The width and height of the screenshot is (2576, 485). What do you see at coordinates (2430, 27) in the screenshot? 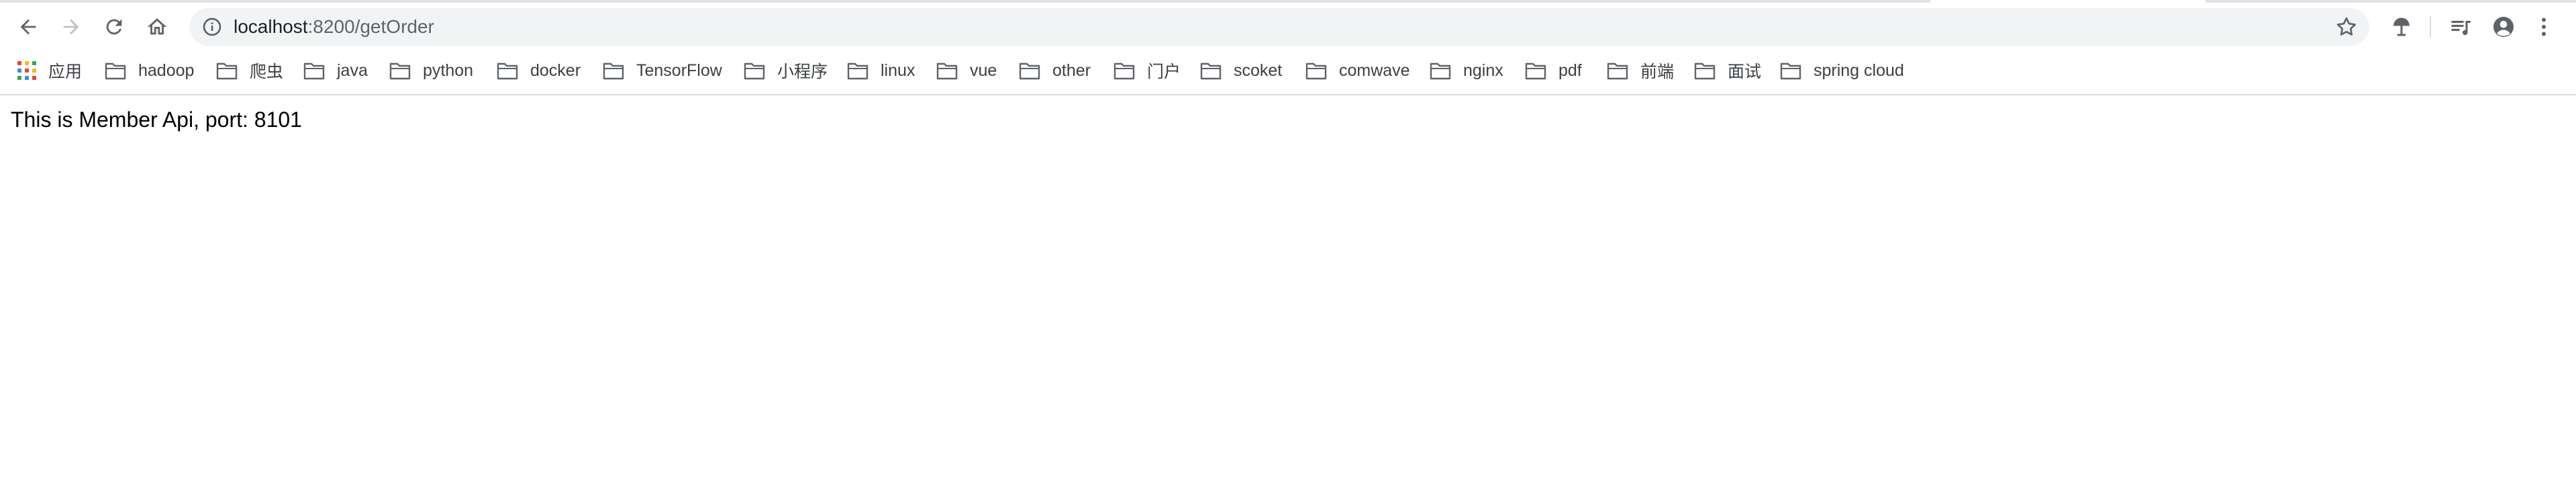
I see `toolbar-separator` at bounding box center [2430, 27].